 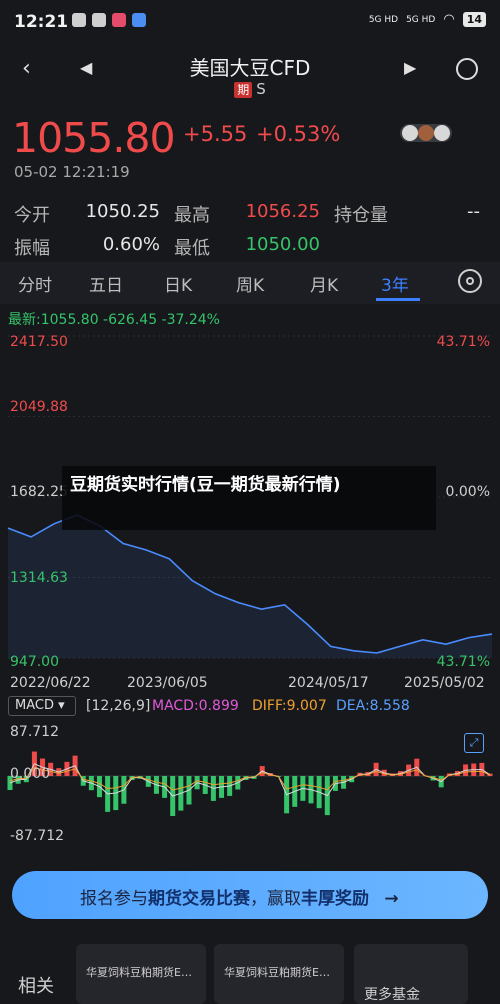 I want to click on y-right-tick-label: 0.00%, so click(x=467, y=492).